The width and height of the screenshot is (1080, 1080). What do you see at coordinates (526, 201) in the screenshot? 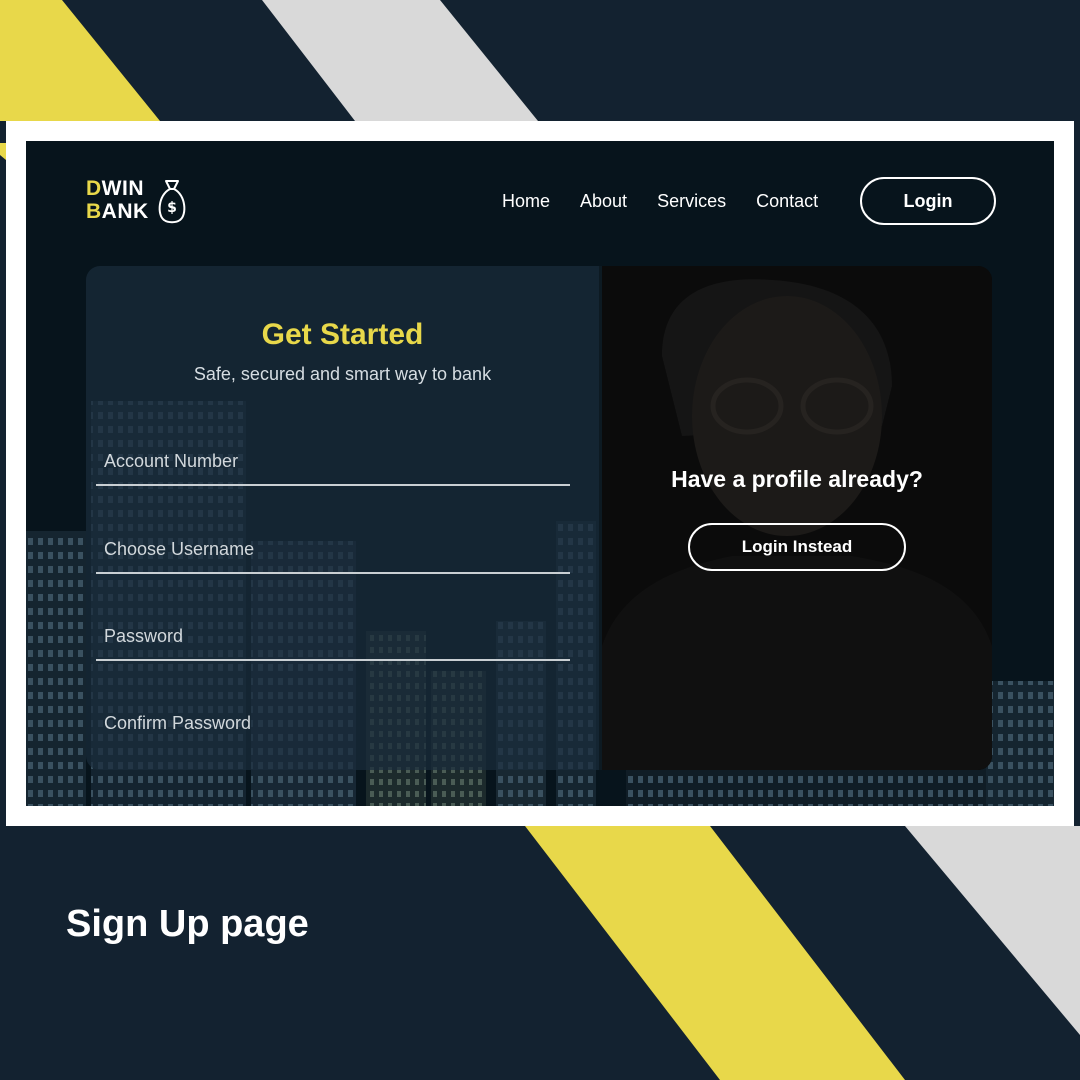
I see `nav-home: Home` at bounding box center [526, 201].